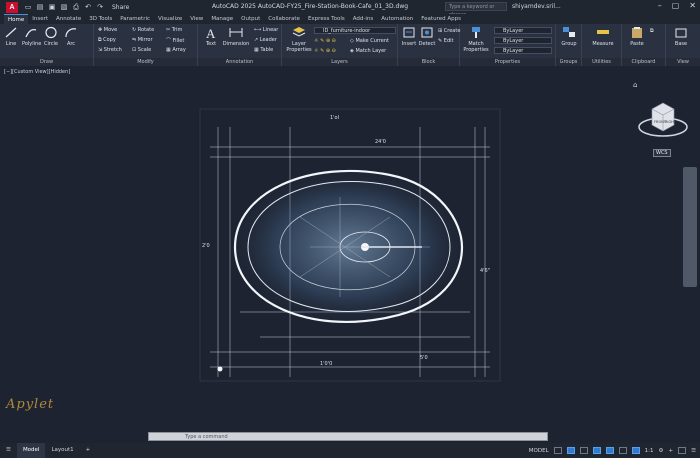  What do you see at coordinates (523, 40) in the screenshot?
I see `linetype-dropdown: ByLayer` at bounding box center [523, 40].